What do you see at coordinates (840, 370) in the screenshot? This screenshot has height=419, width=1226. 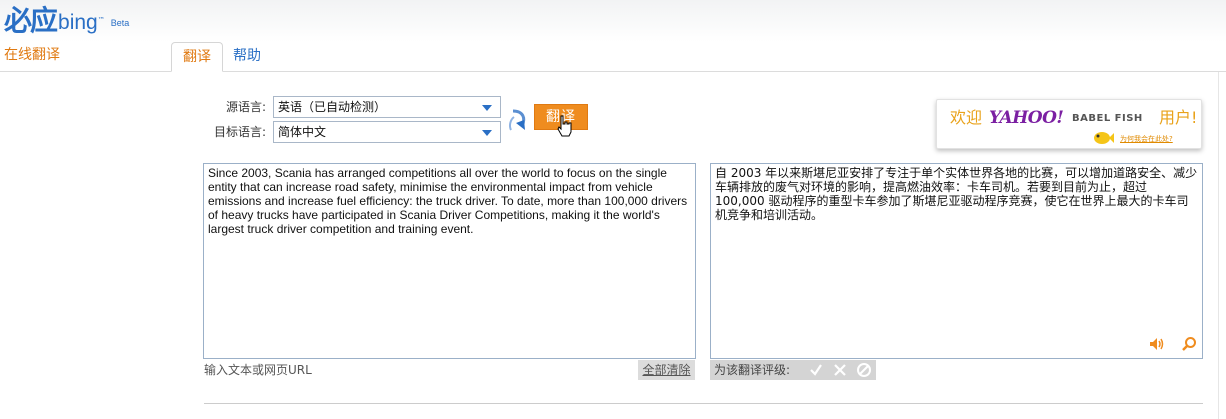 I see `close-icon` at bounding box center [840, 370].